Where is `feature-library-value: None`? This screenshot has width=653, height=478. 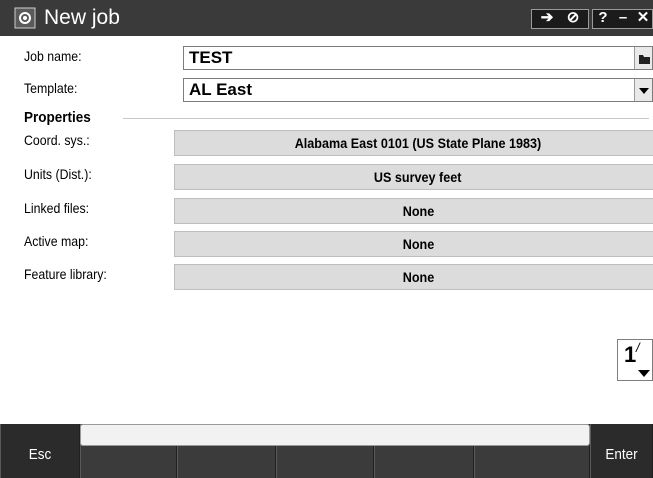
feature-library-value: None is located at coordinates (418, 277).